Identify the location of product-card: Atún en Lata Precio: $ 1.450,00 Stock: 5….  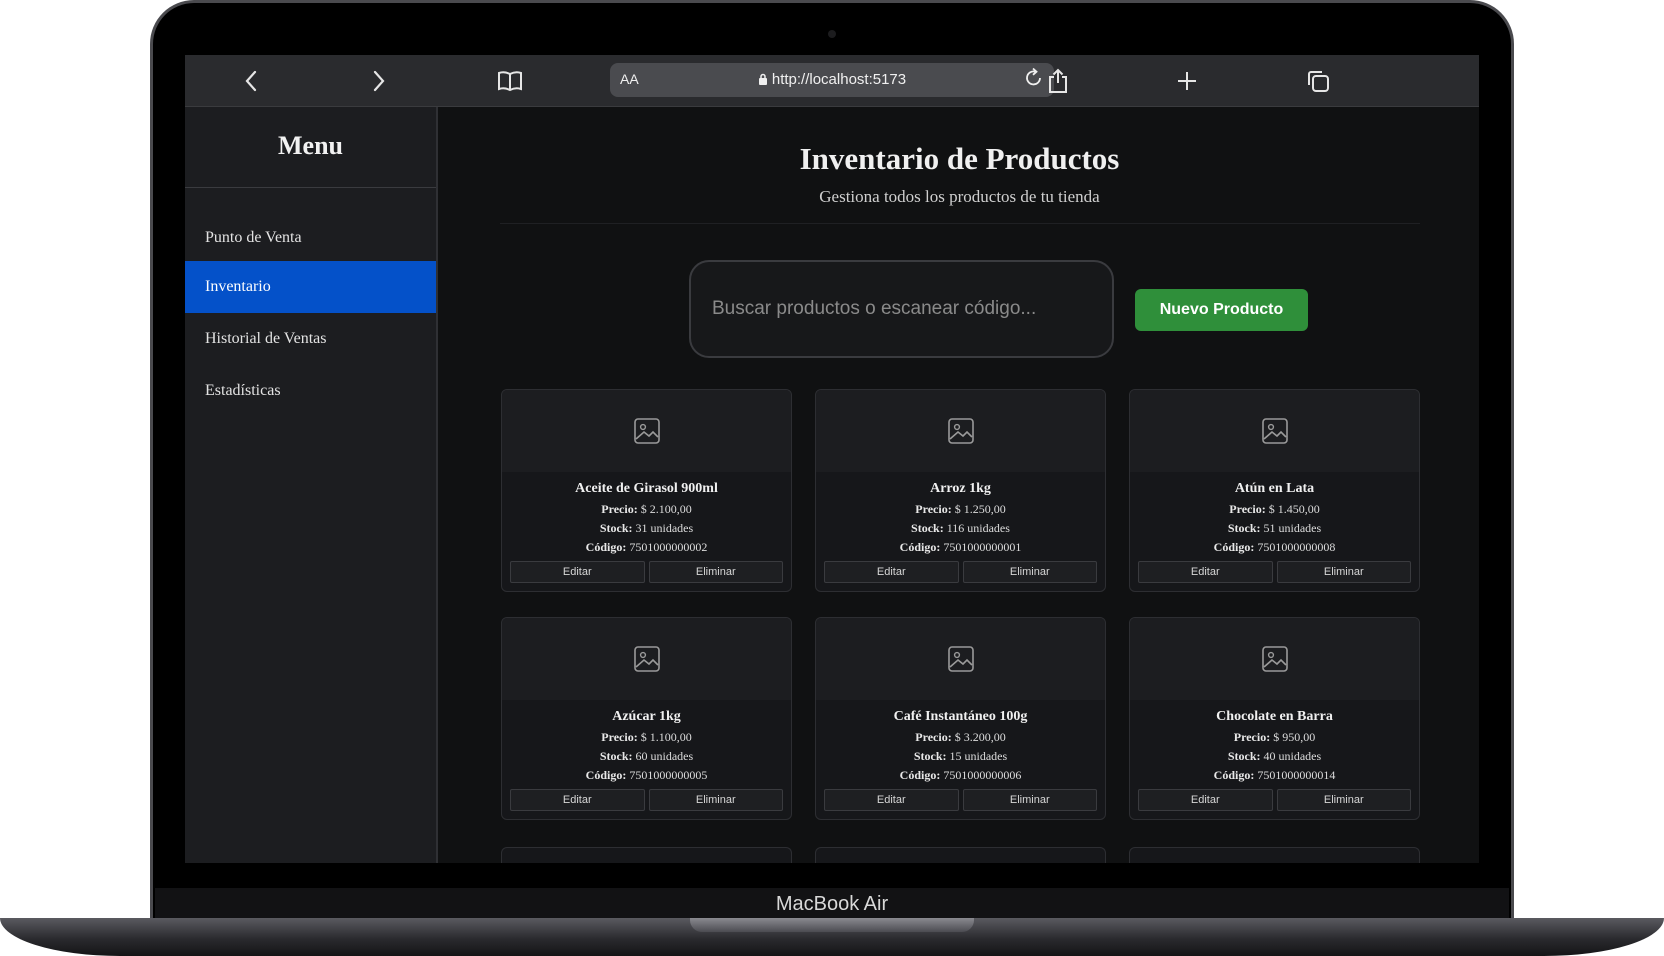
(1274, 490).